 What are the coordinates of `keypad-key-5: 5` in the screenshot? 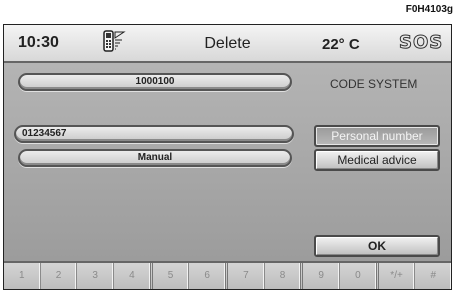 It's located at (171, 276).